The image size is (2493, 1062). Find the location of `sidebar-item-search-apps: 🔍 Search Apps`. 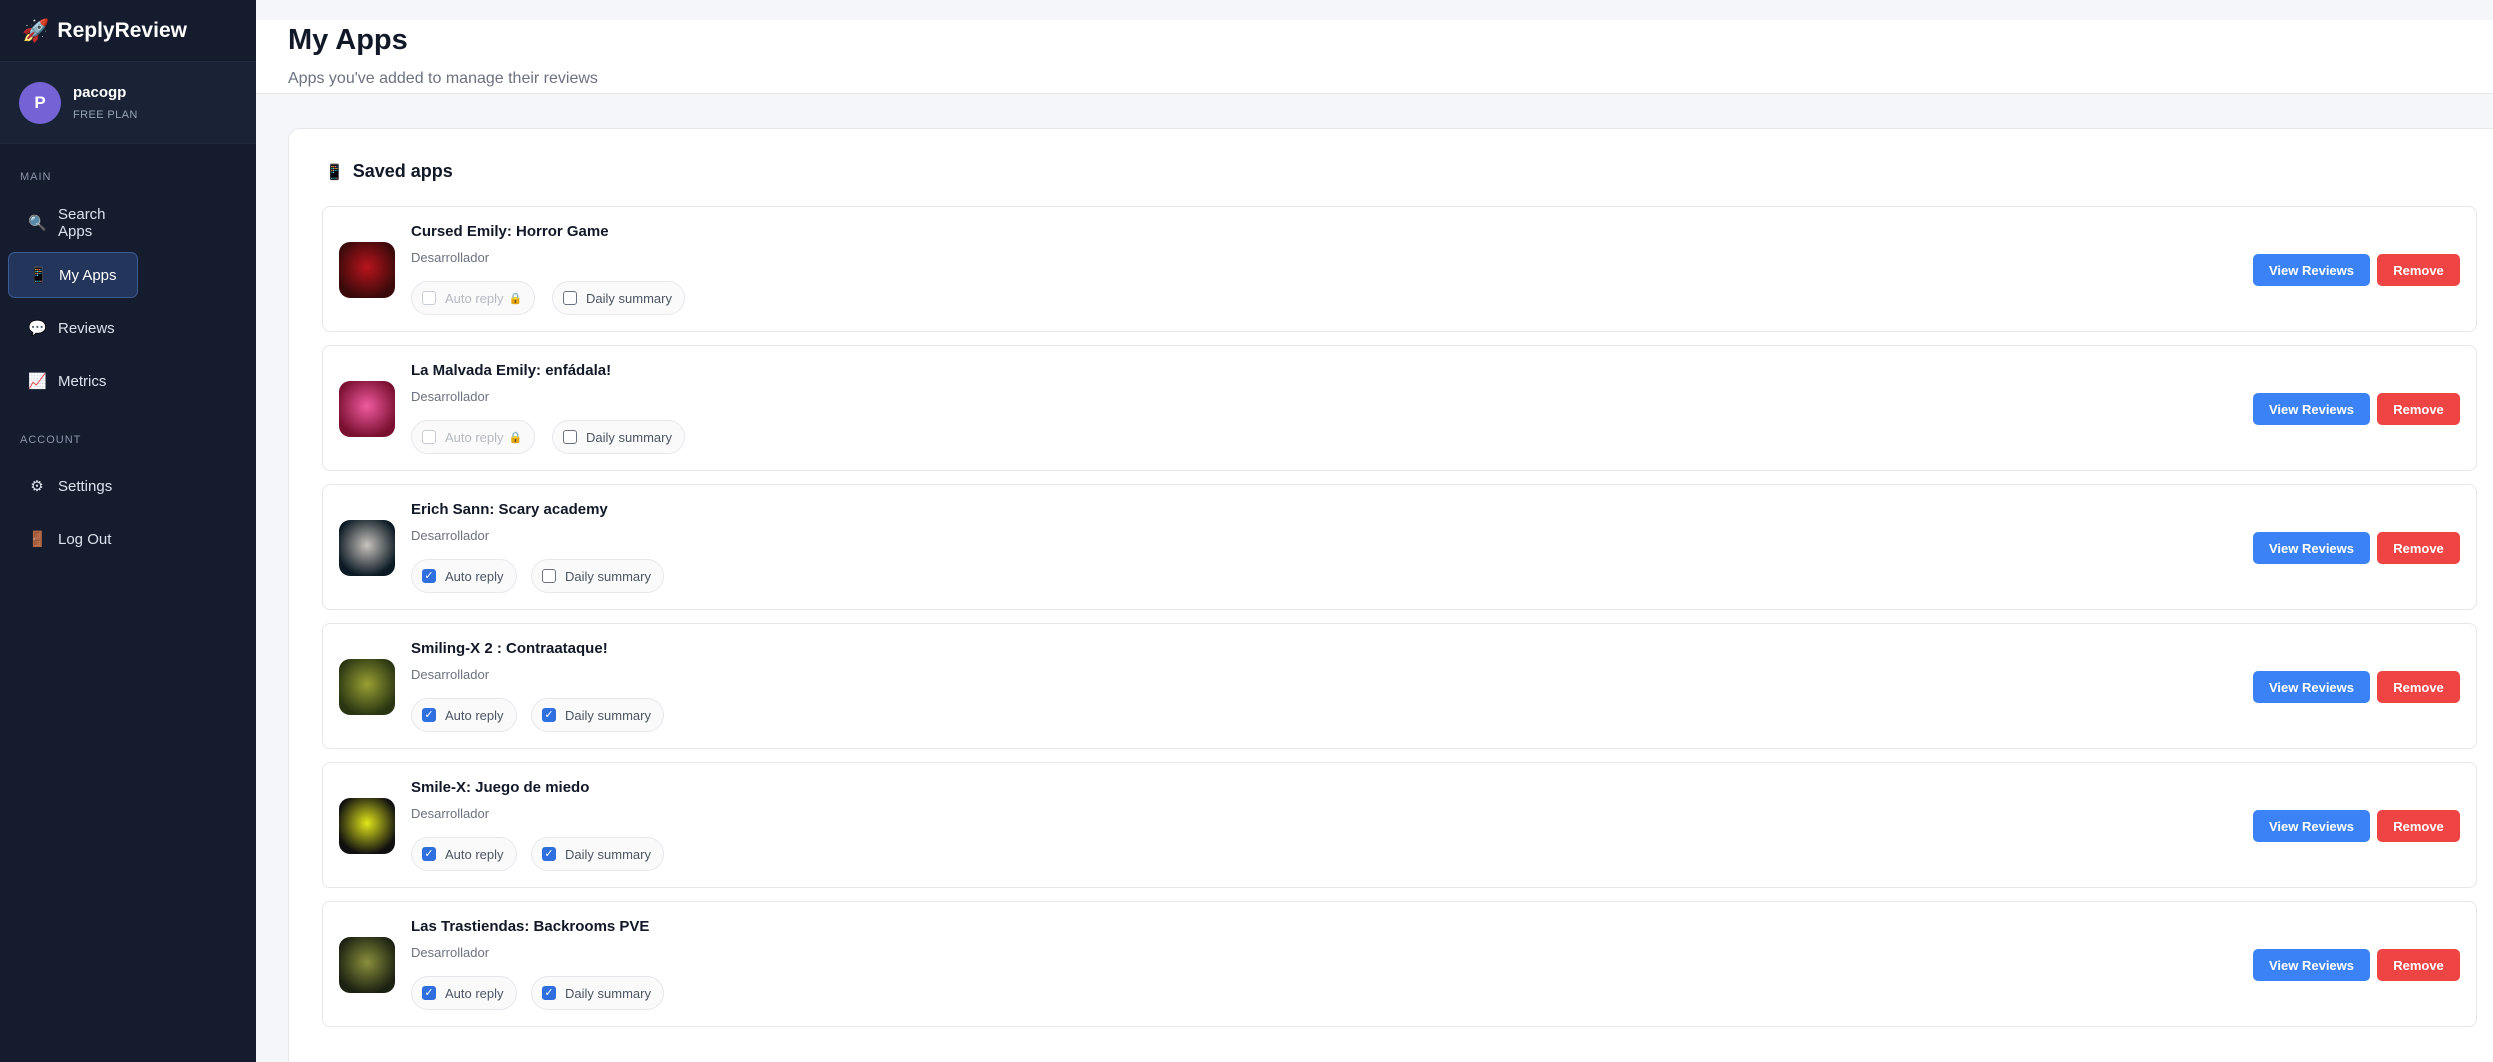

sidebar-item-search-apps: 🔍 Search Apps is located at coordinates (73, 223).